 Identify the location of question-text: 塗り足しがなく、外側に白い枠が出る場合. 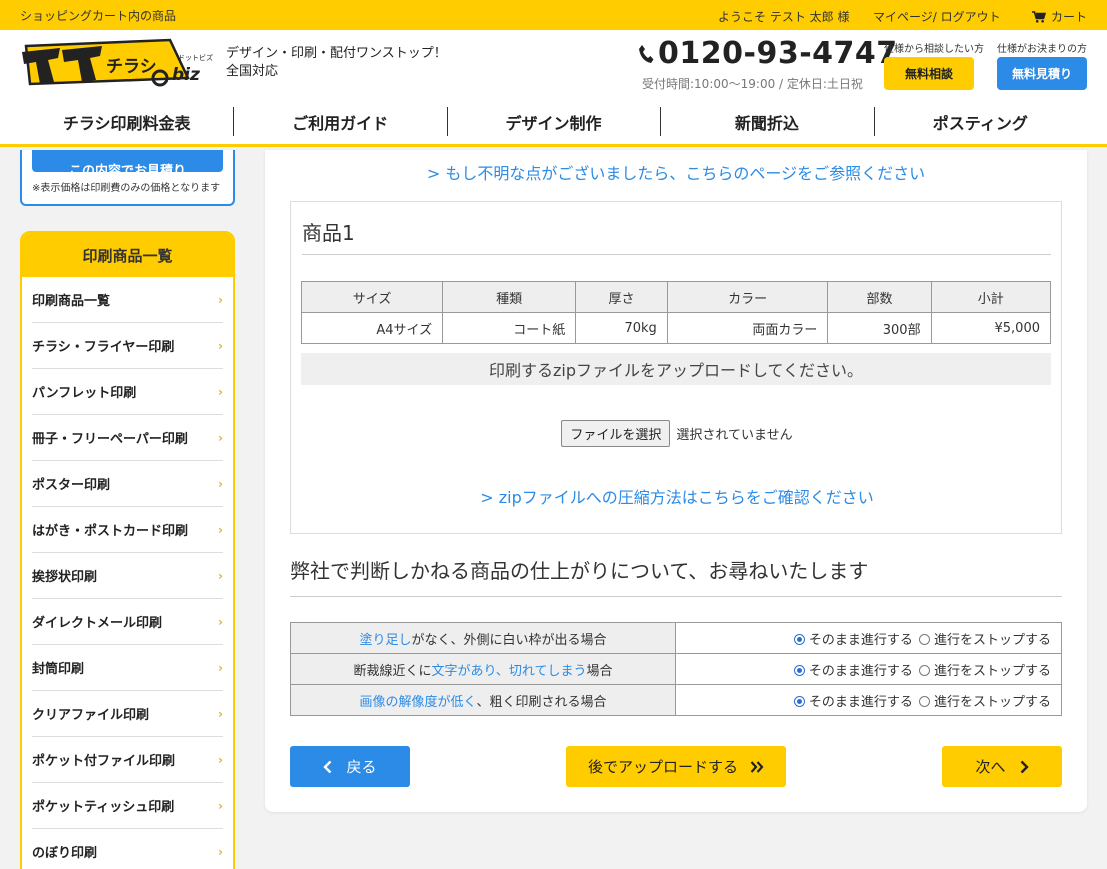
(483, 638).